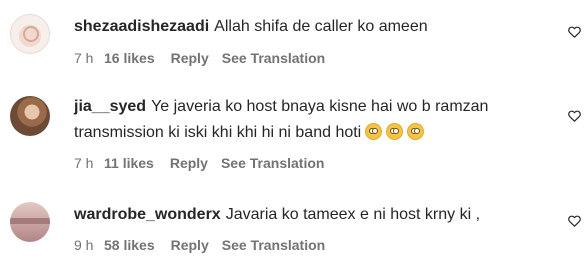 The width and height of the screenshot is (588, 259). What do you see at coordinates (321, 26) in the screenshot?
I see `comment-text: Allah shifa de caller ko ameen` at bounding box center [321, 26].